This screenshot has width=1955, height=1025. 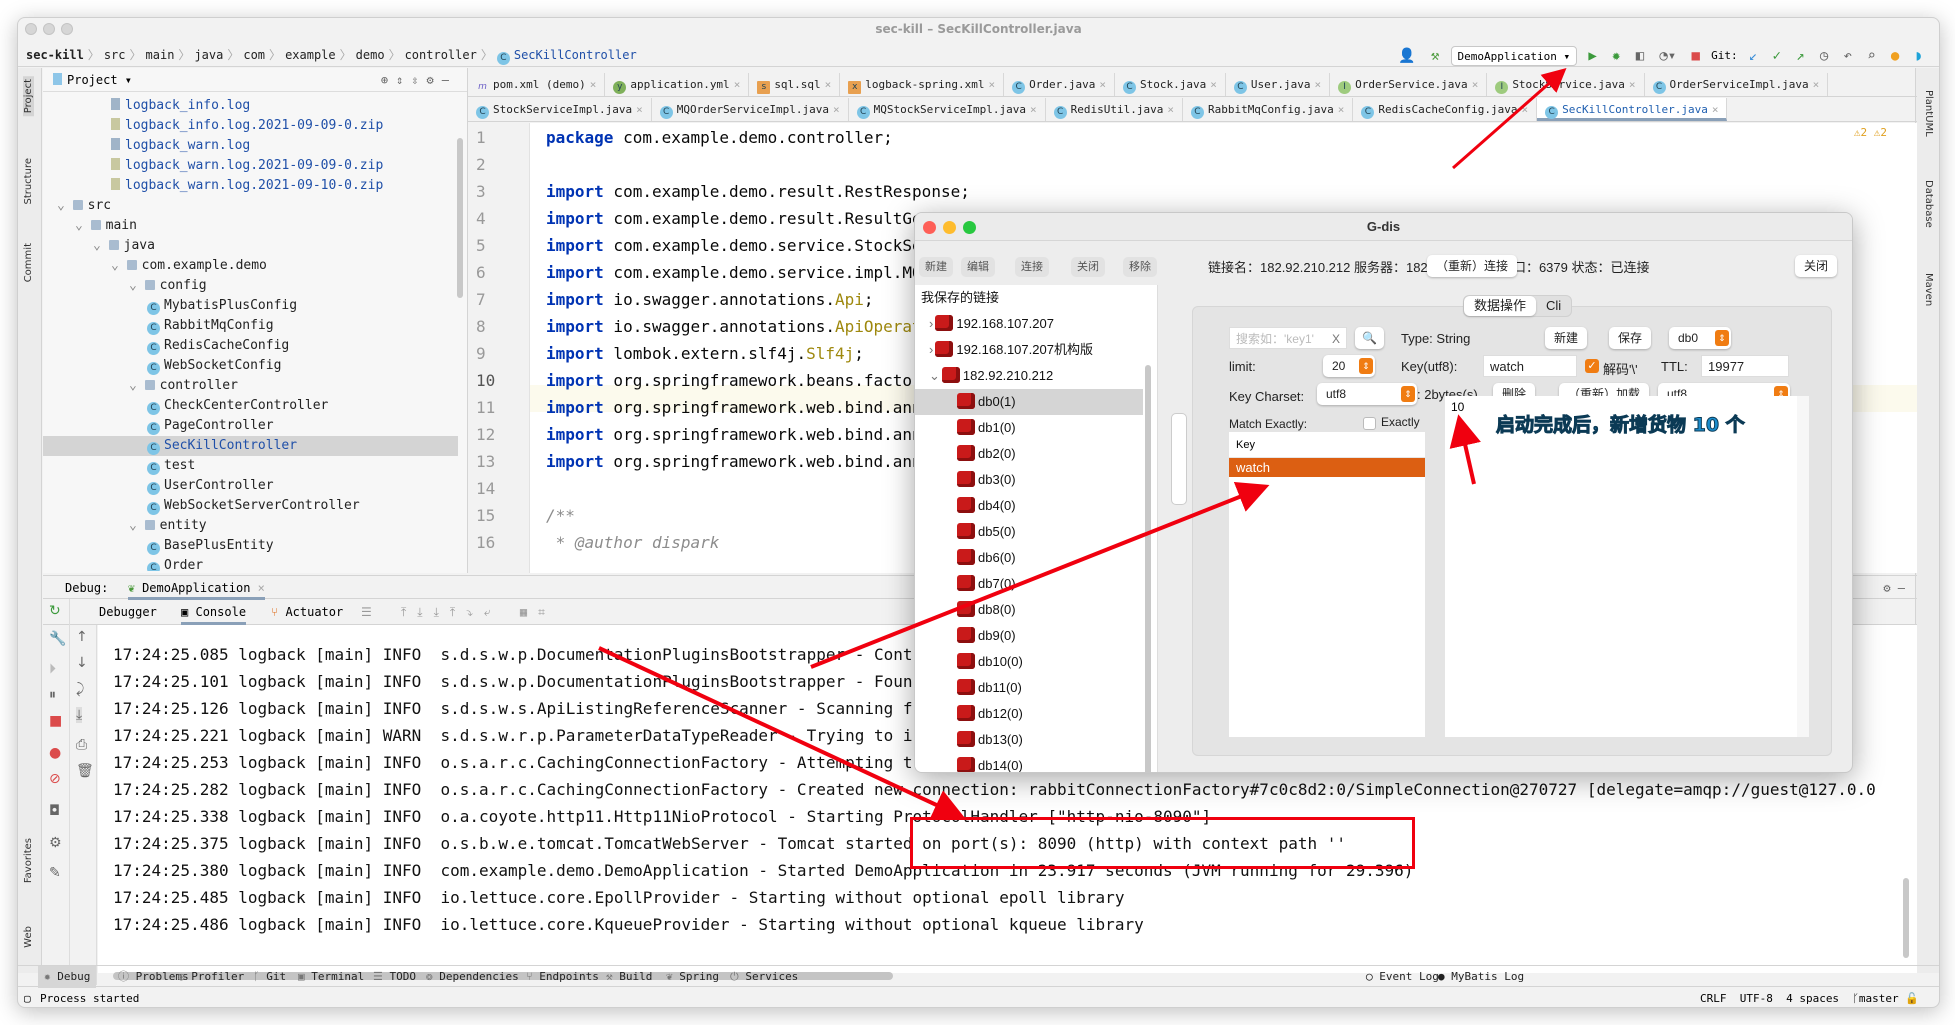 I want to click on debug-session-tab: ❦ DemoApplication ×, so click(x=196, y=590).